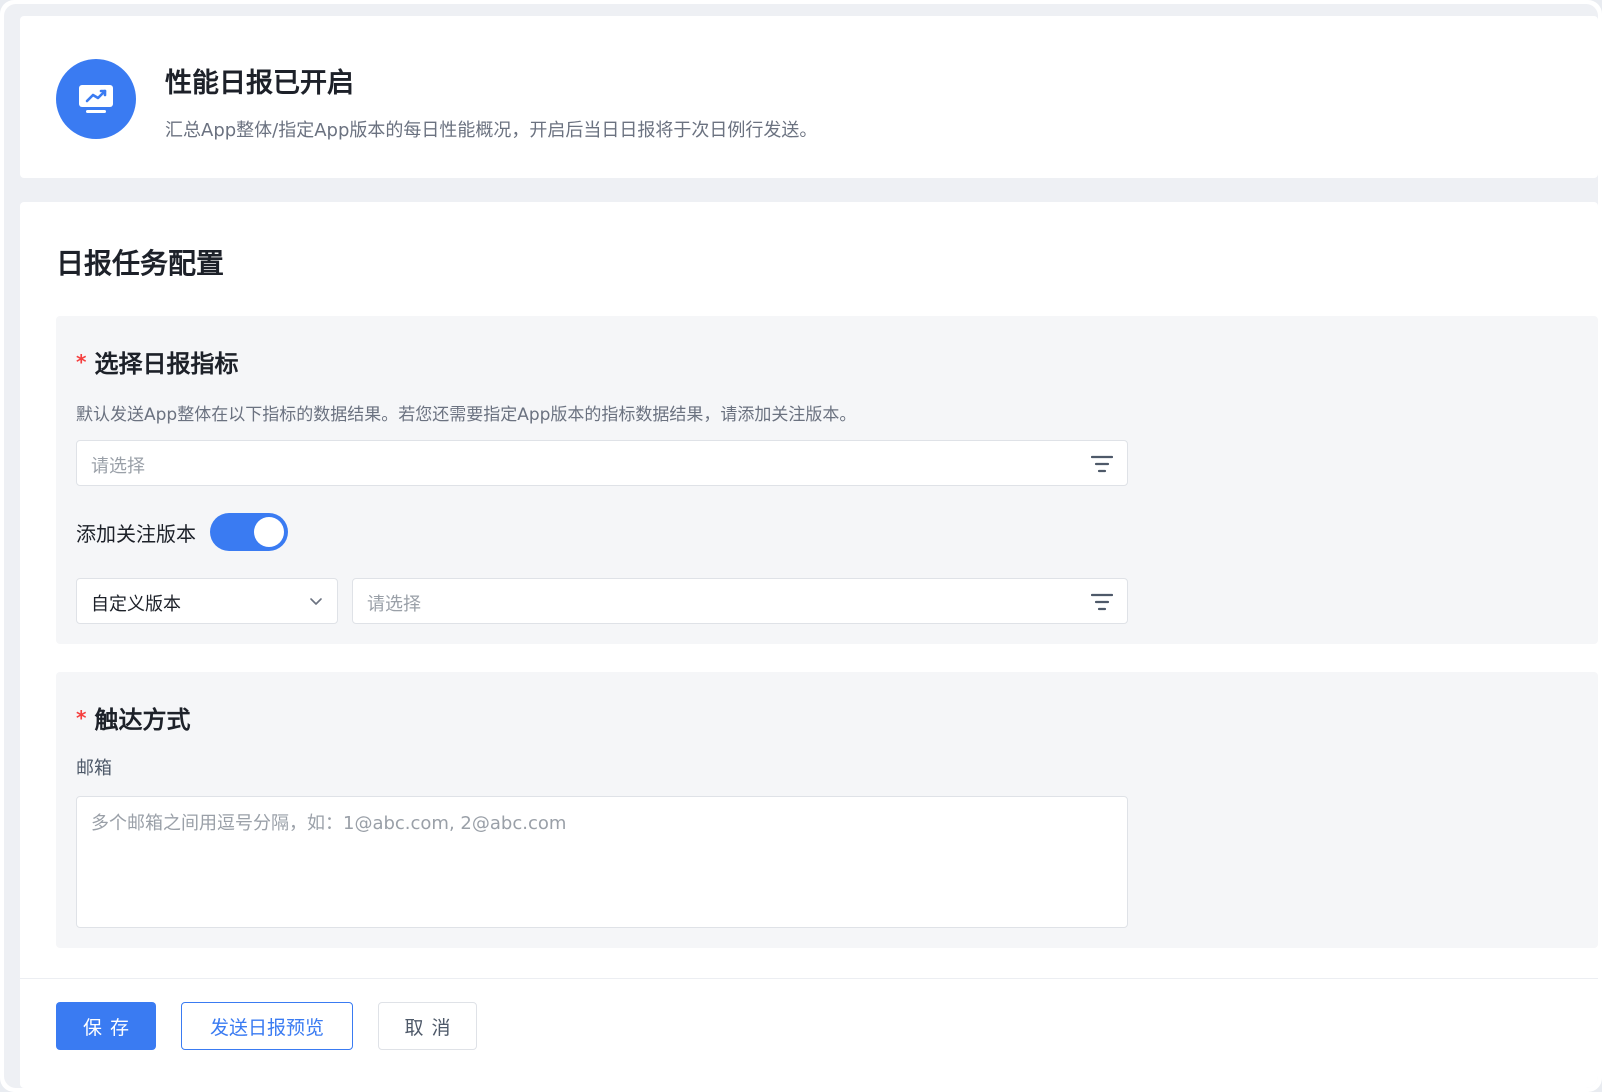 The height and width of the screenshot is (1092, 1602). Describe the element at coordinates (207, 601) in the screenshot. I see `version-type-select: 自定义版本` at that location.